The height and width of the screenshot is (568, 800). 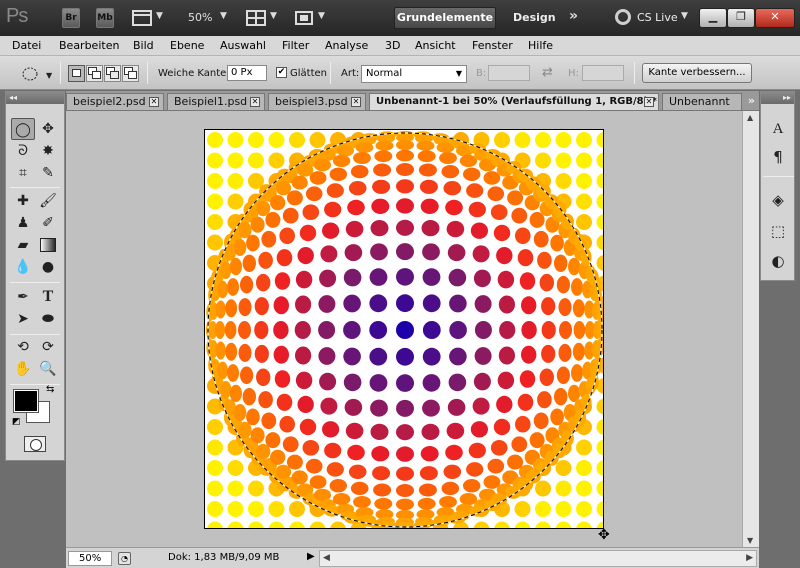 What do you see at coordinates (749, 558) in the screenshot?
I see `scroll-right-icon: ▶` at bounding box center [749, 558].